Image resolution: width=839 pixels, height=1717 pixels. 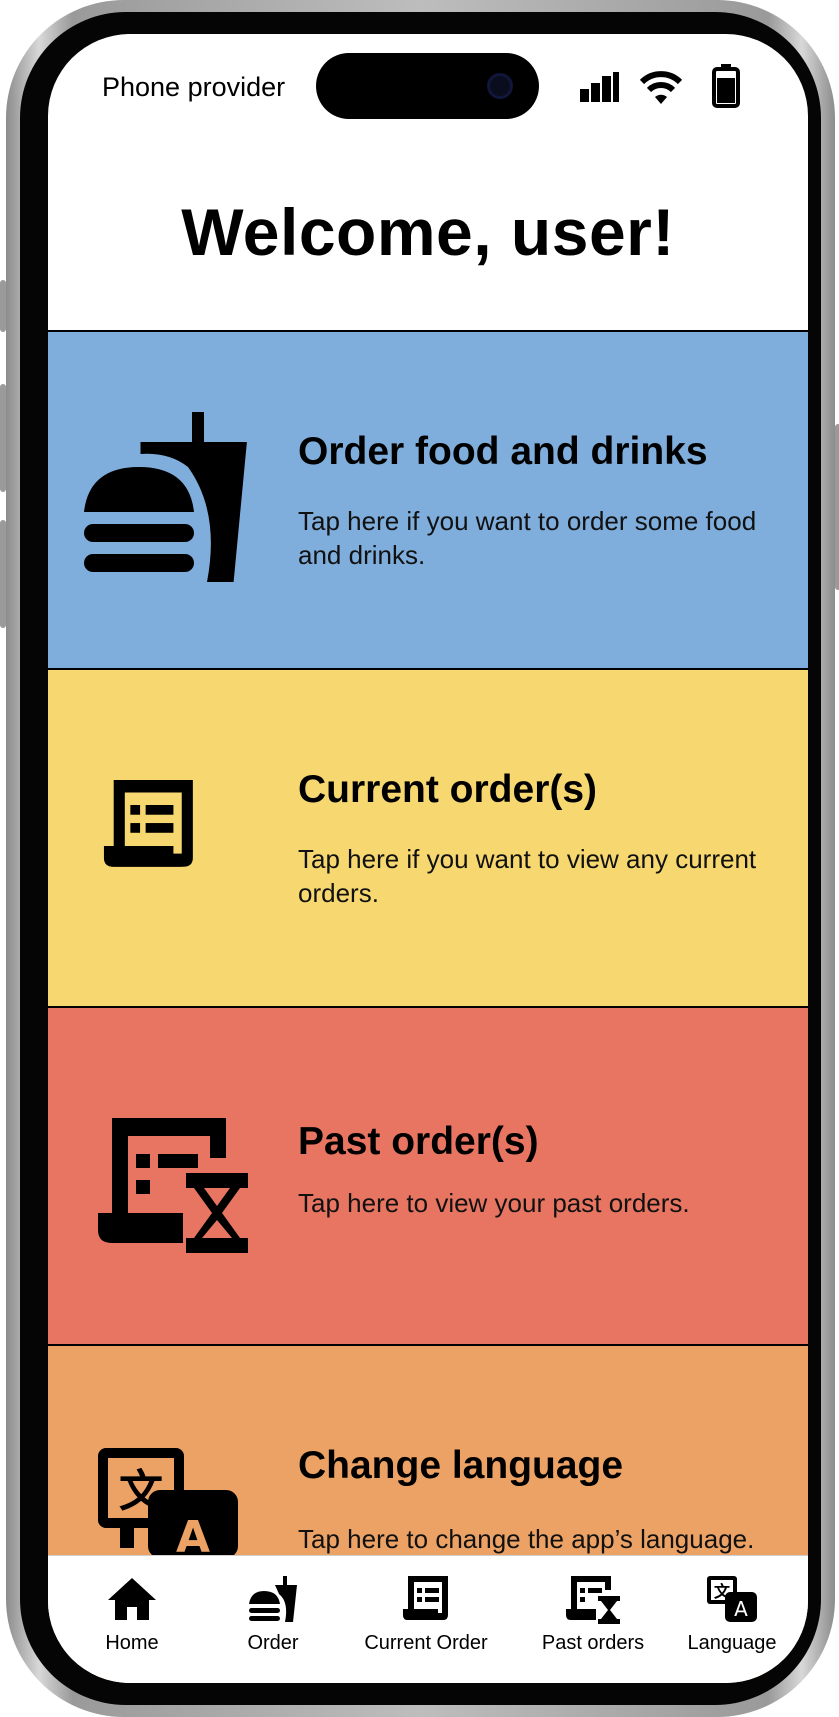 I want to click on volume-down-button, so click(x=3, y=574).